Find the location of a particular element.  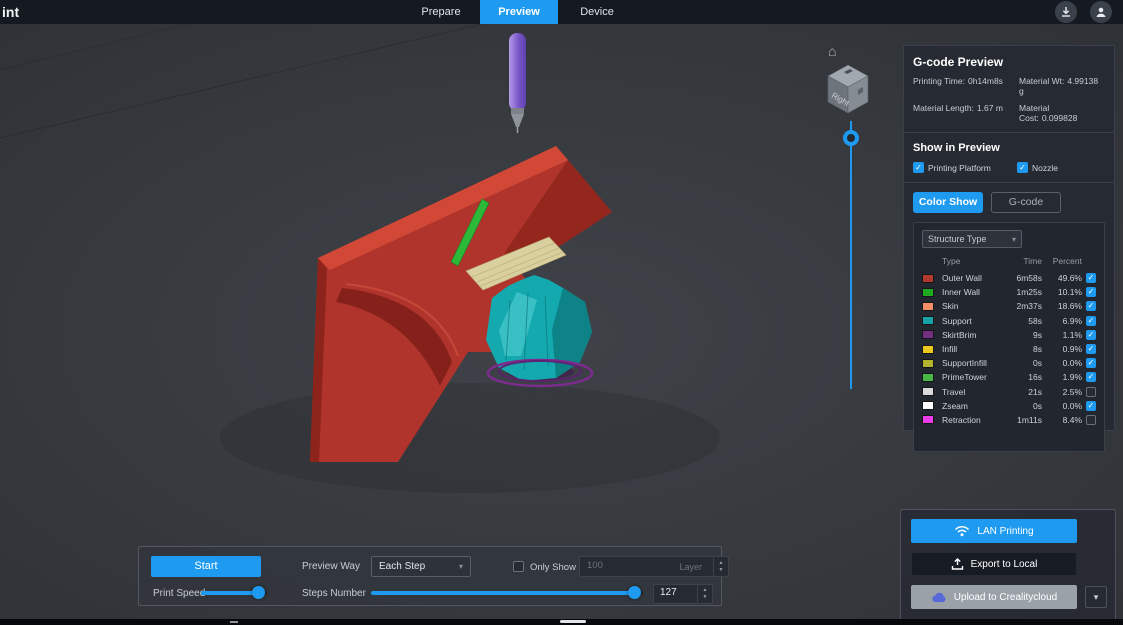

home-view-icon: ⌂ is located at coordinates (832, 51).